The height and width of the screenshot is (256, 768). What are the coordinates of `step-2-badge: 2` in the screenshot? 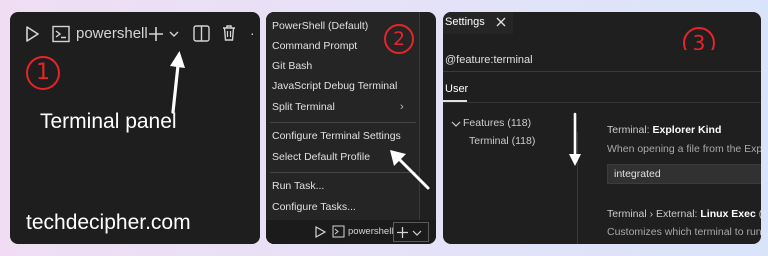 It's located at (399, 39).